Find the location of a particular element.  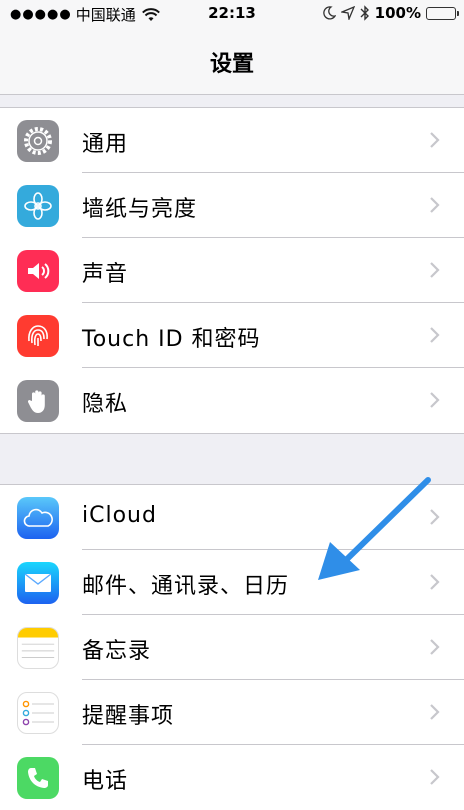

battery-icon is located at coordinates (442, 13).